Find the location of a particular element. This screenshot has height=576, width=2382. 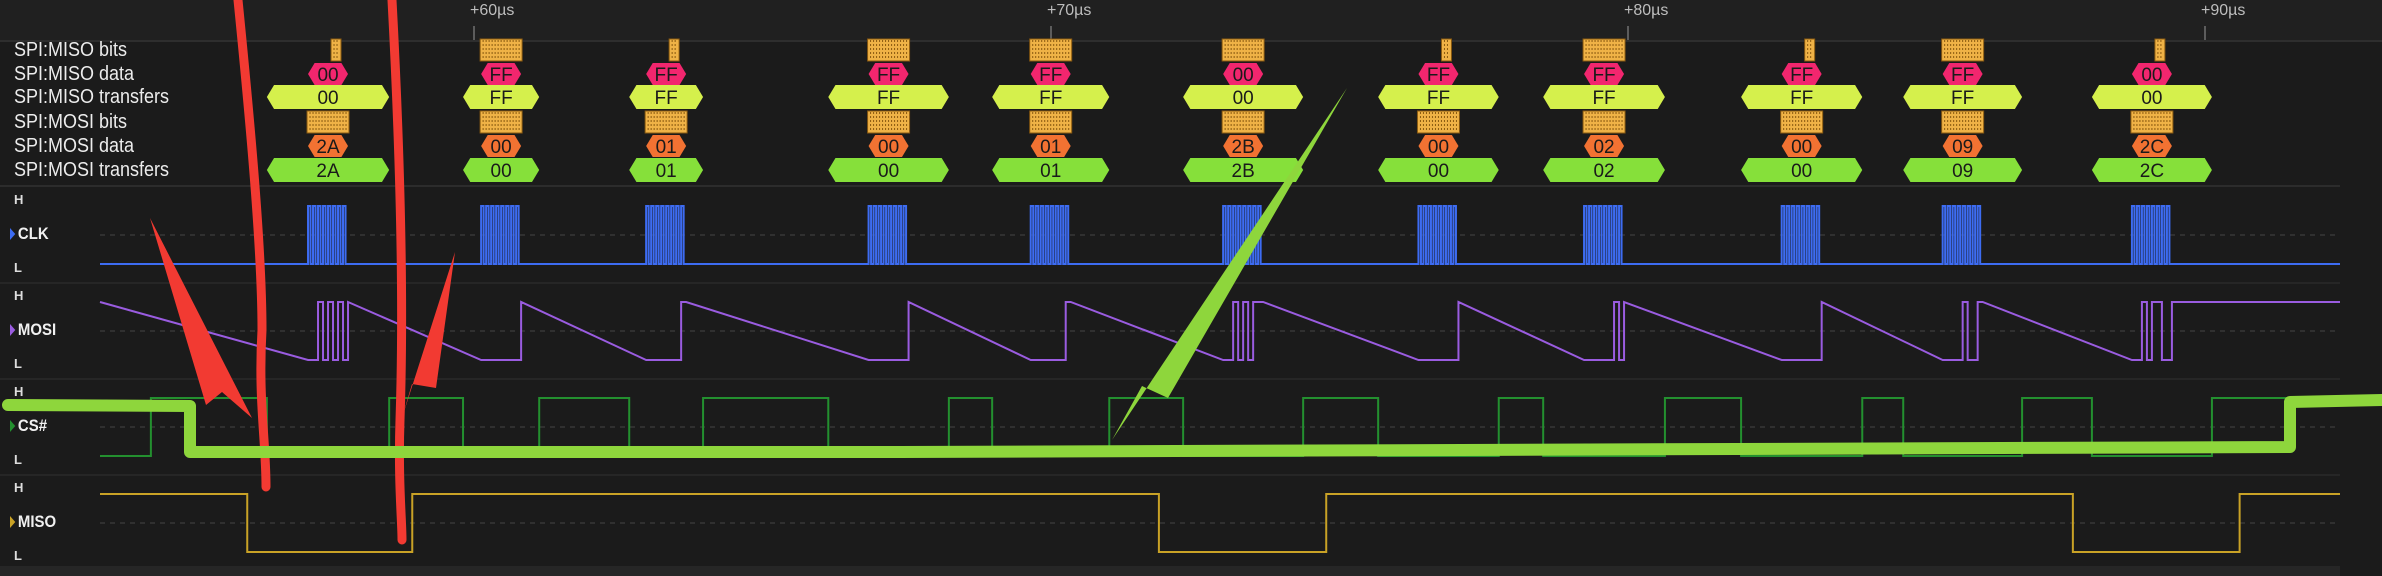

mosi-data-value: 09 is located at coordinates (1962, 146).